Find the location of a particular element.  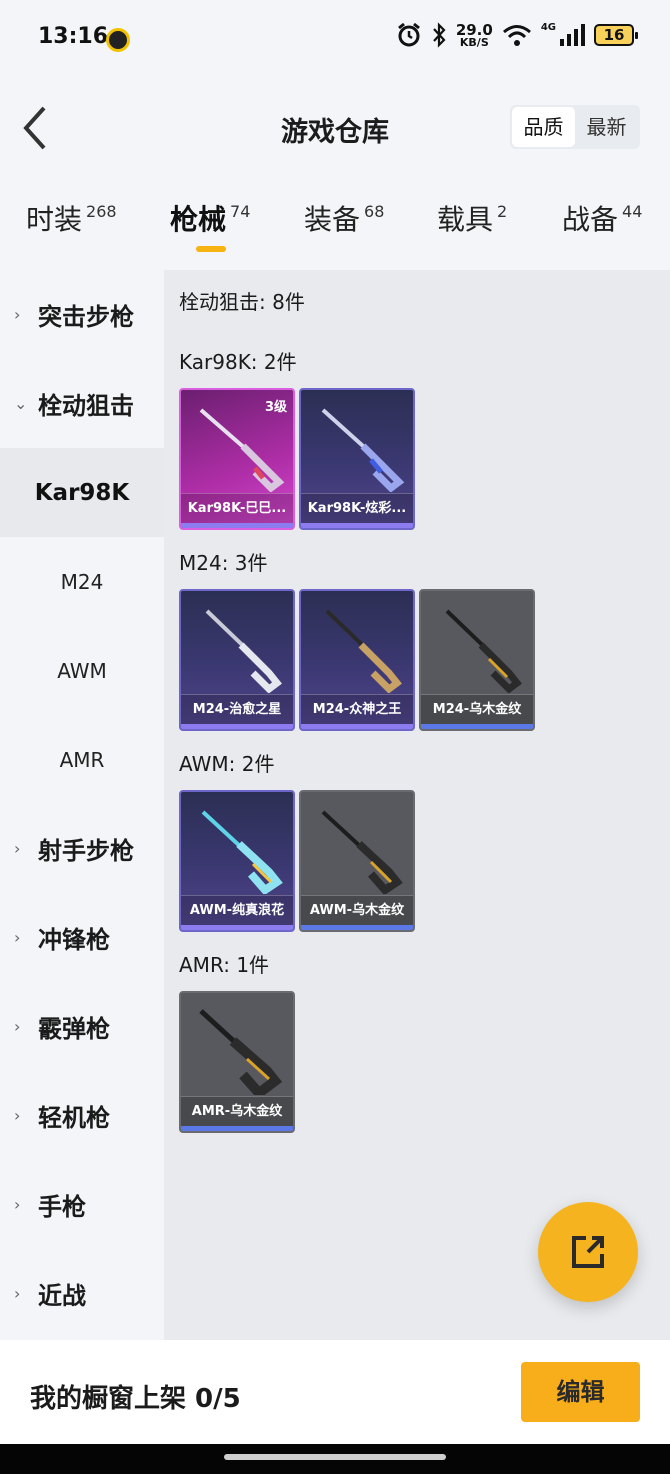

wifi-icon is located at coordinates (516, 35).